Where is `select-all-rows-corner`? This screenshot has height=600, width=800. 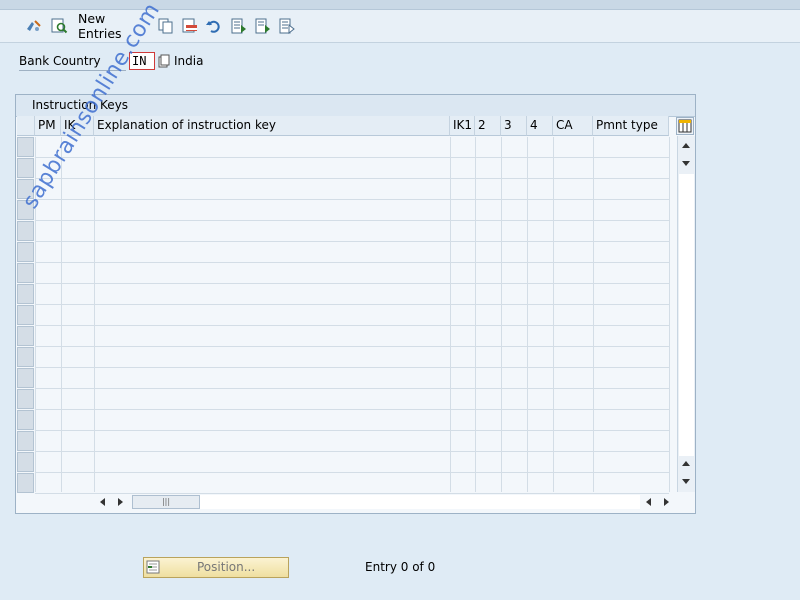
select-all-rows-corner is located at coordinates (26, 126).